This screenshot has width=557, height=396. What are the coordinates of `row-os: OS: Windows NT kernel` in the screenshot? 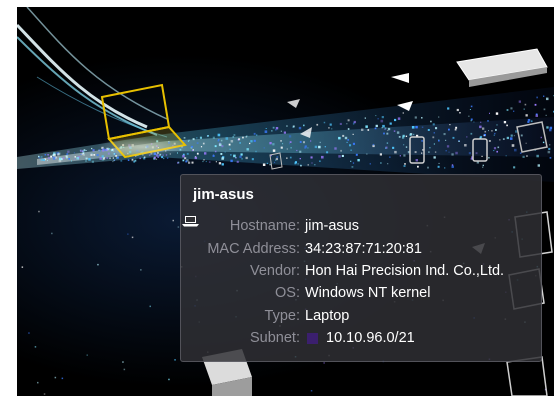 It's located at (361, 293).